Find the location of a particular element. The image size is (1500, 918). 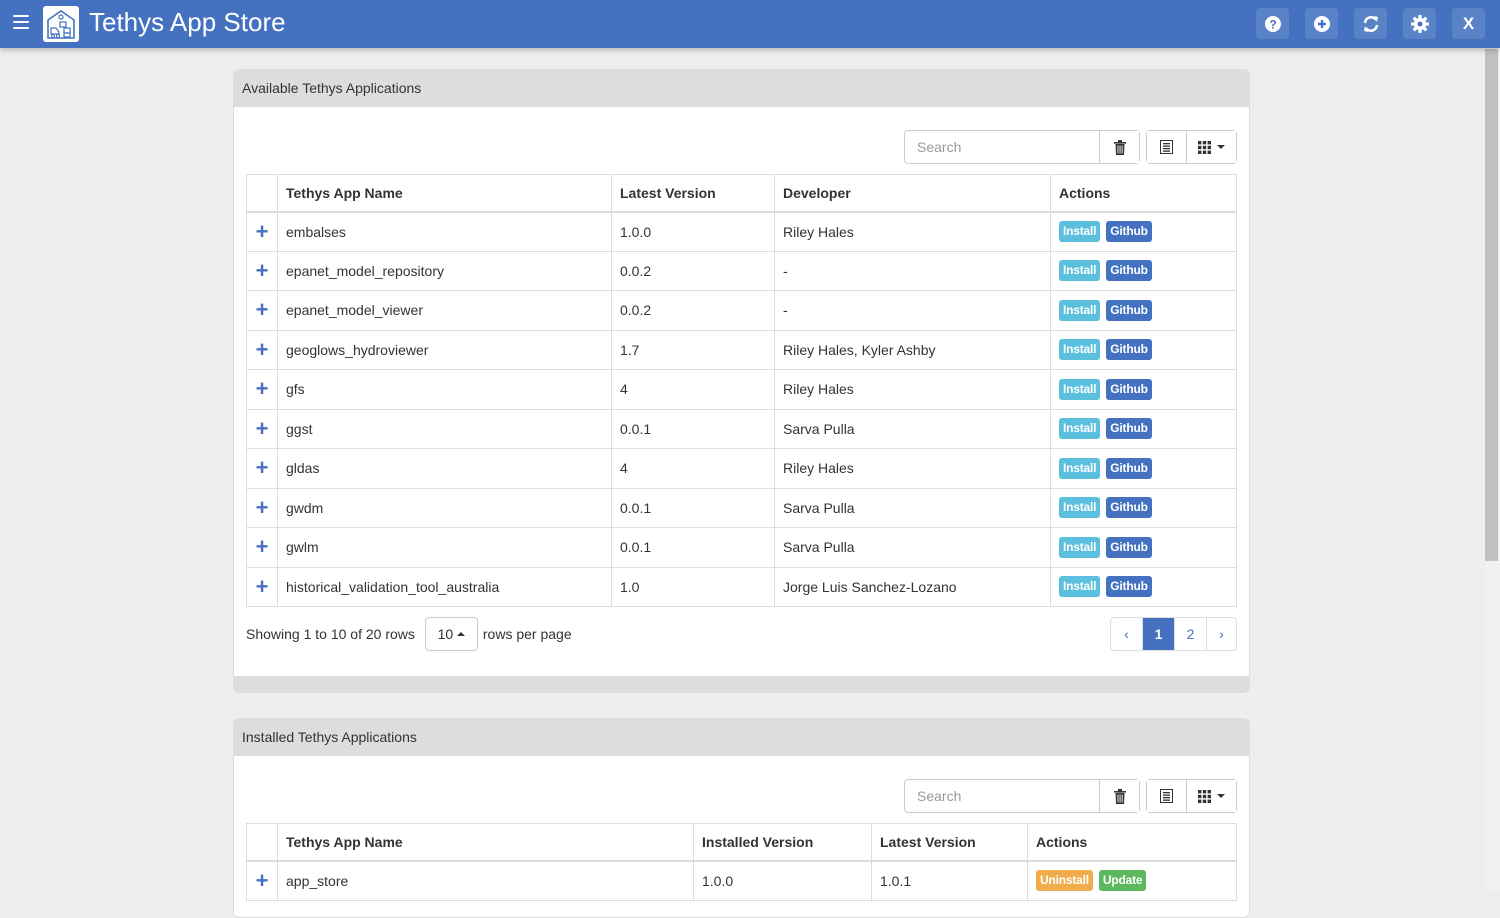

actions-cell: Uninstall Update is located at coordinates (1132, 880).